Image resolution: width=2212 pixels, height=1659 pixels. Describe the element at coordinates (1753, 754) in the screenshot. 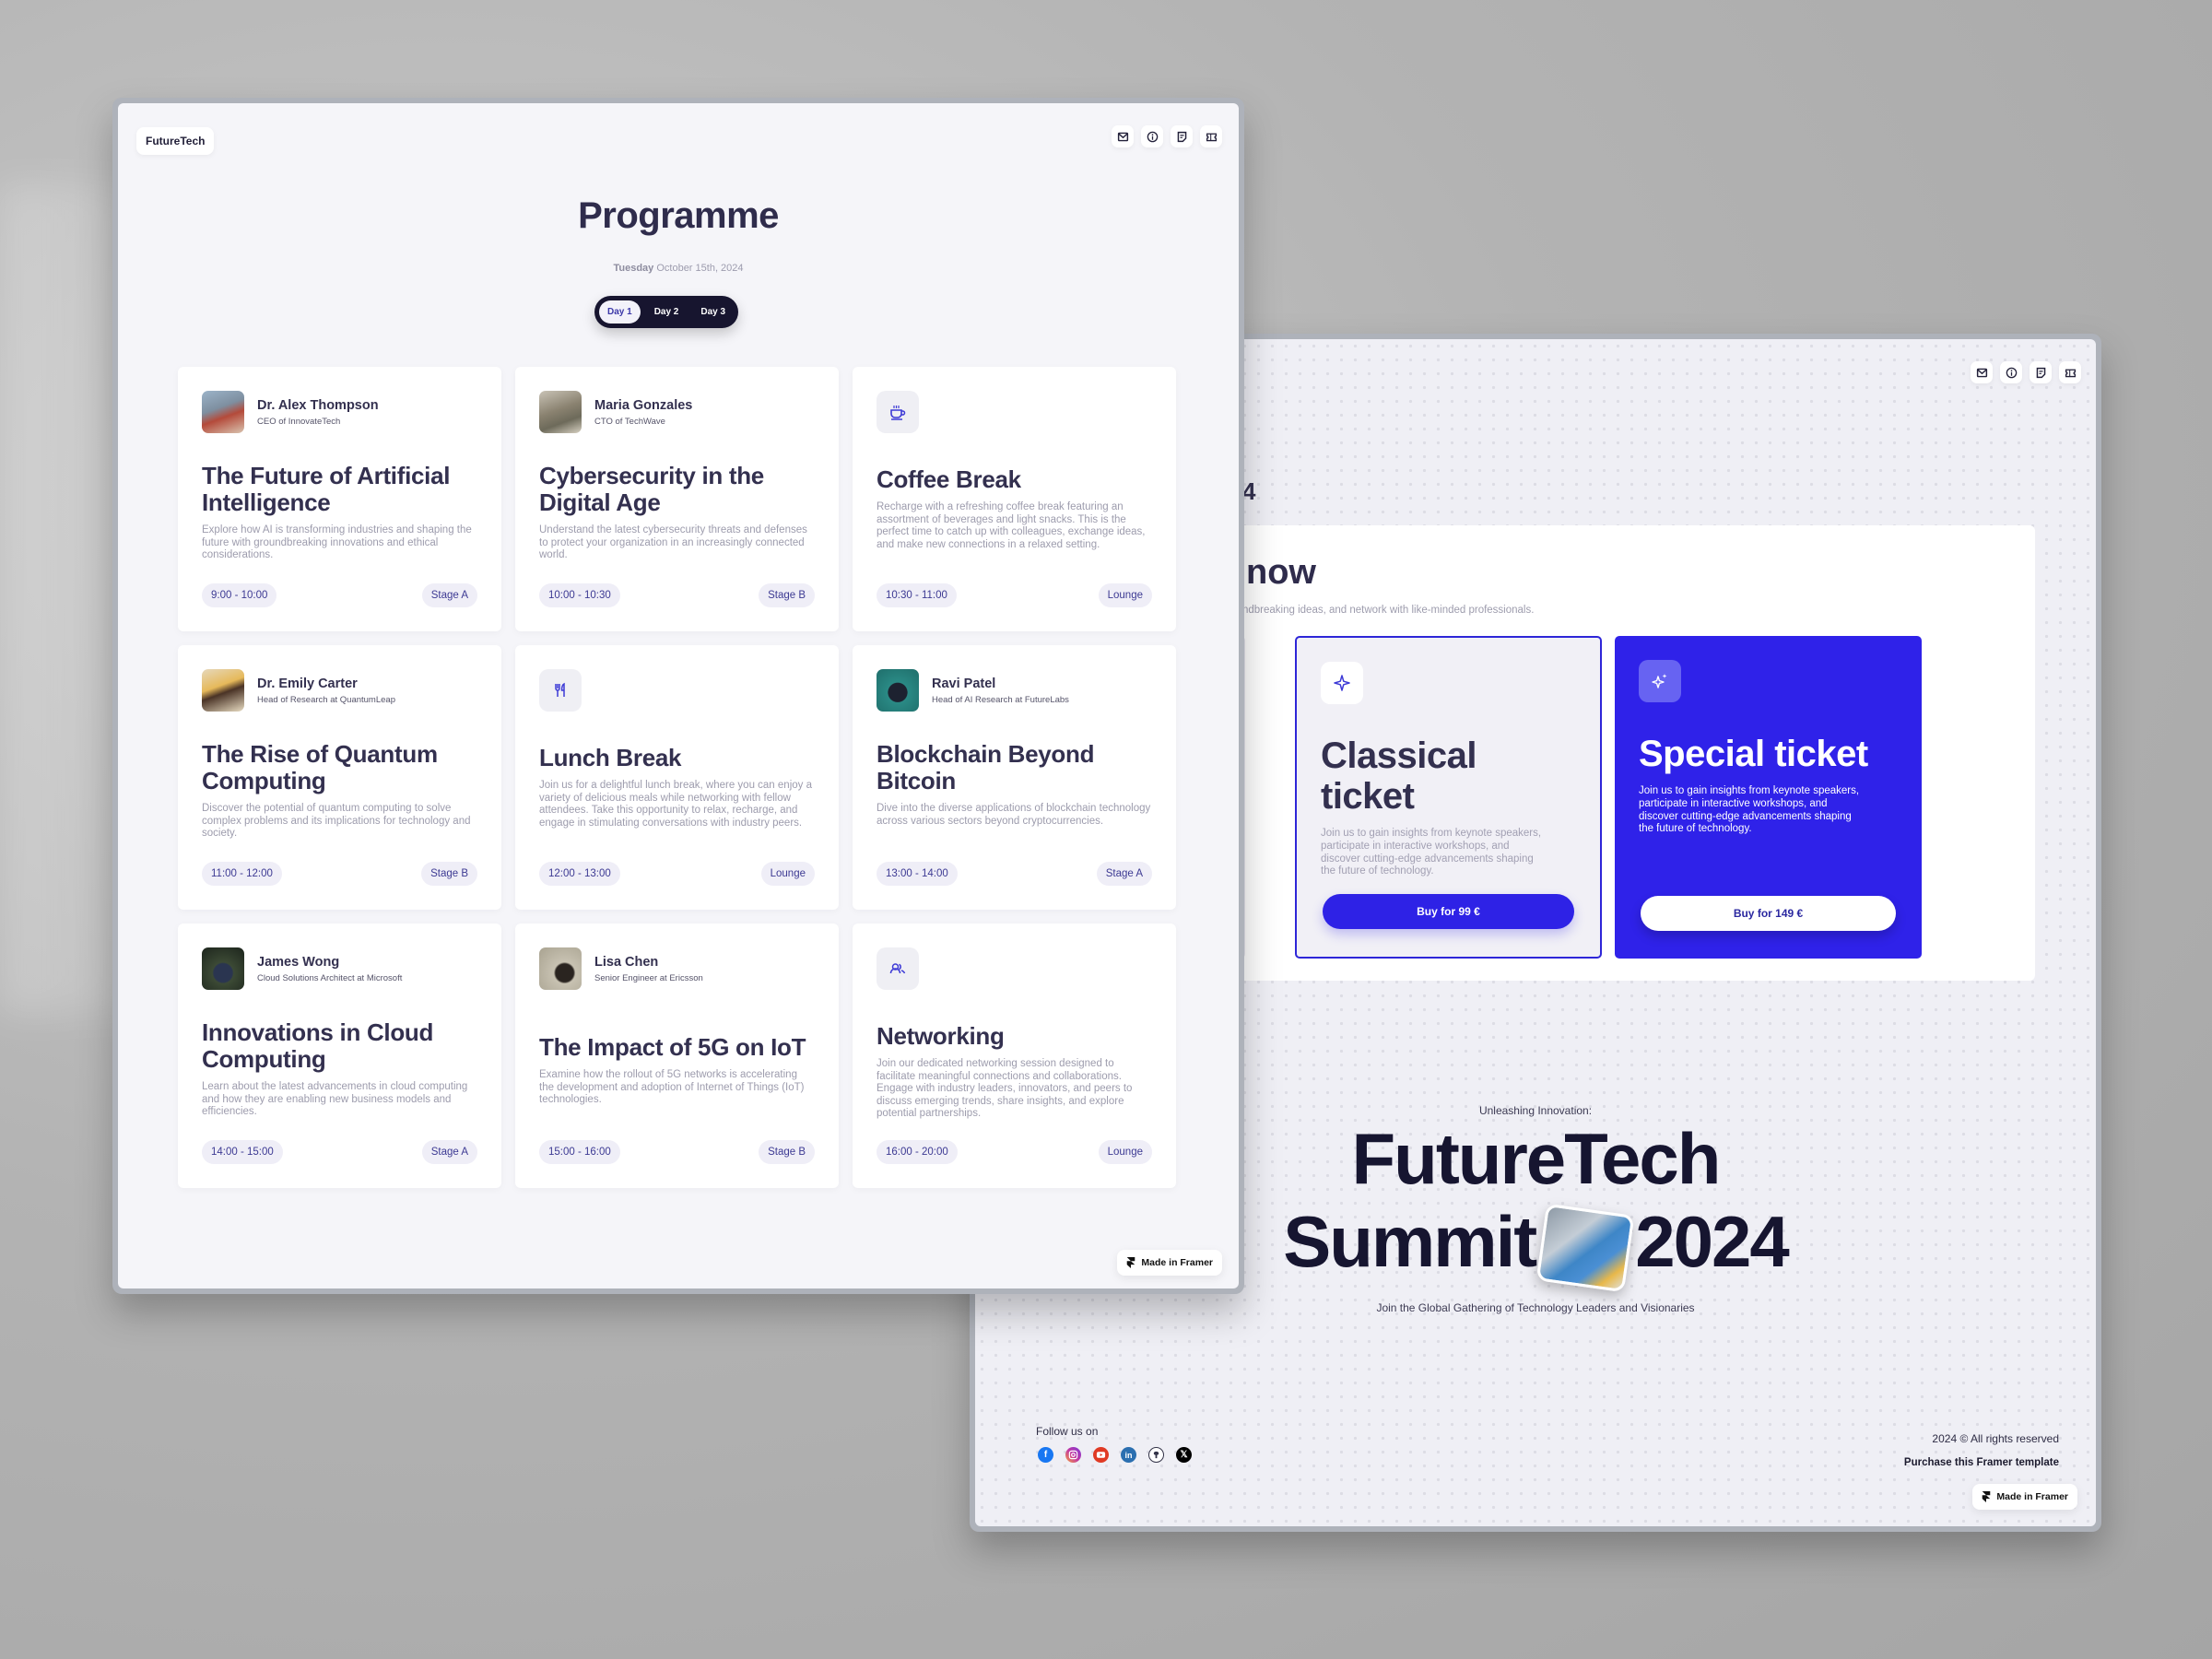

I see `ticket-name: Special ticket` at that location.